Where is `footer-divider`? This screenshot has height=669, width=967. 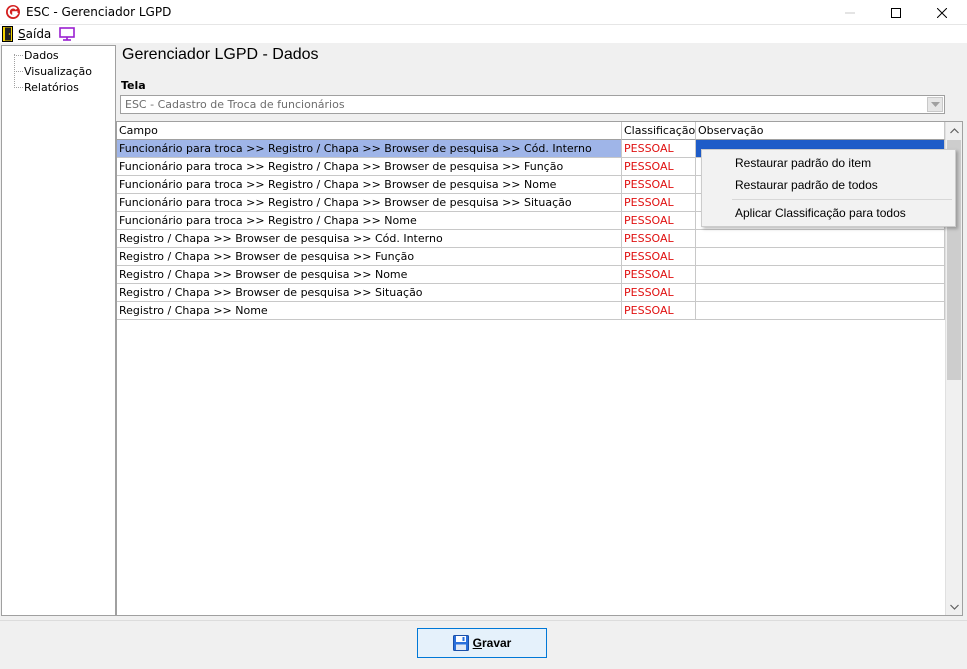 footer-divider is located at coordinates (483, 620).